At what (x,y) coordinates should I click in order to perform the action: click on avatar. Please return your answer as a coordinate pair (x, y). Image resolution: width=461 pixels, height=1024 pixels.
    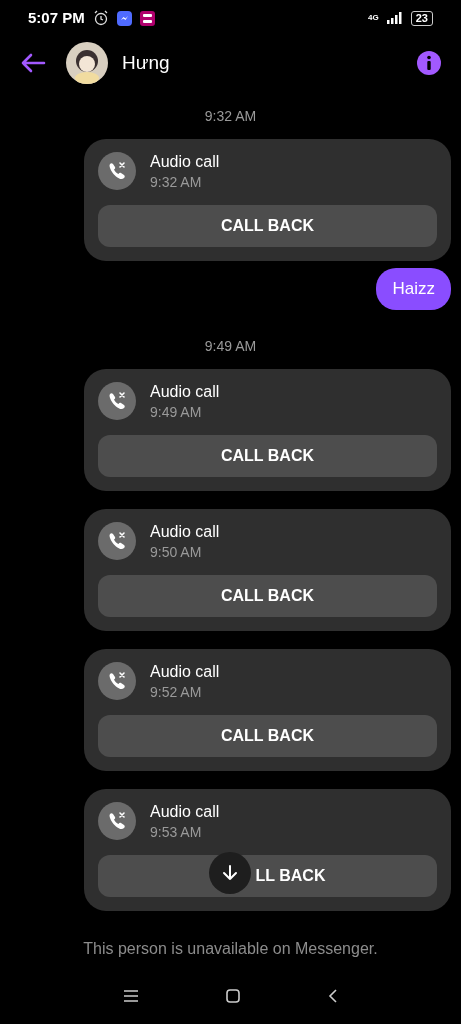
    Looking at the image, I should click on (87, 63).